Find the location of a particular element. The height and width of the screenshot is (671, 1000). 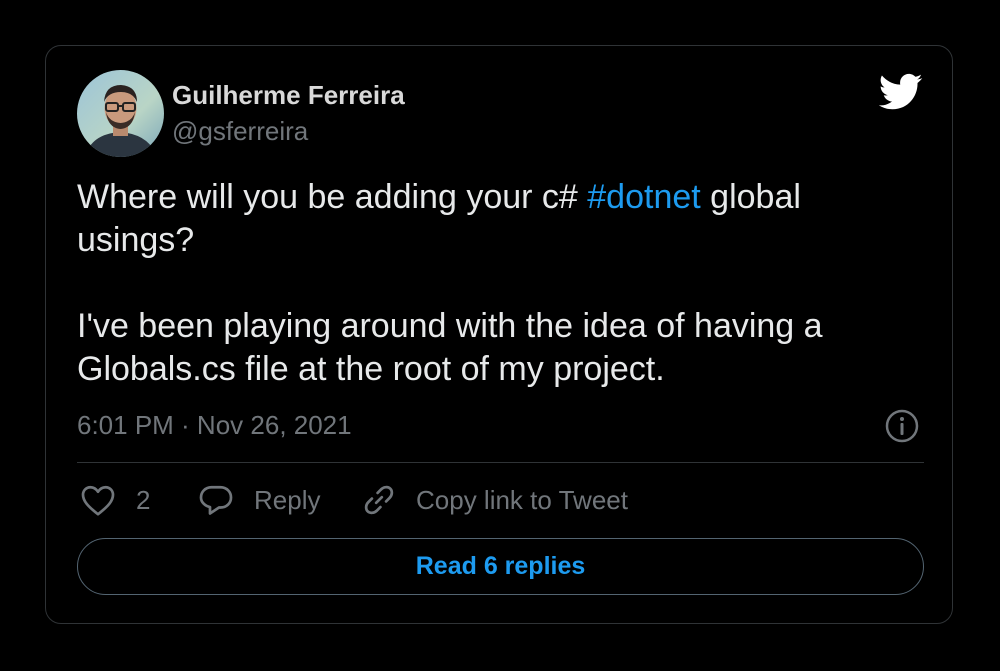

read-replies-button: Read 6 replies is located at coordinates (500, 566).